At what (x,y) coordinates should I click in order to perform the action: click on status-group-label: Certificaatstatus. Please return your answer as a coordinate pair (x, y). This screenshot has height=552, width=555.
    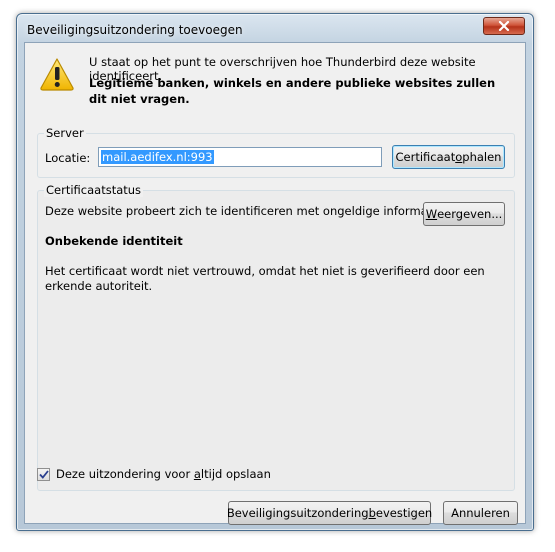
    Looking at the image, I should click on (94, 190).